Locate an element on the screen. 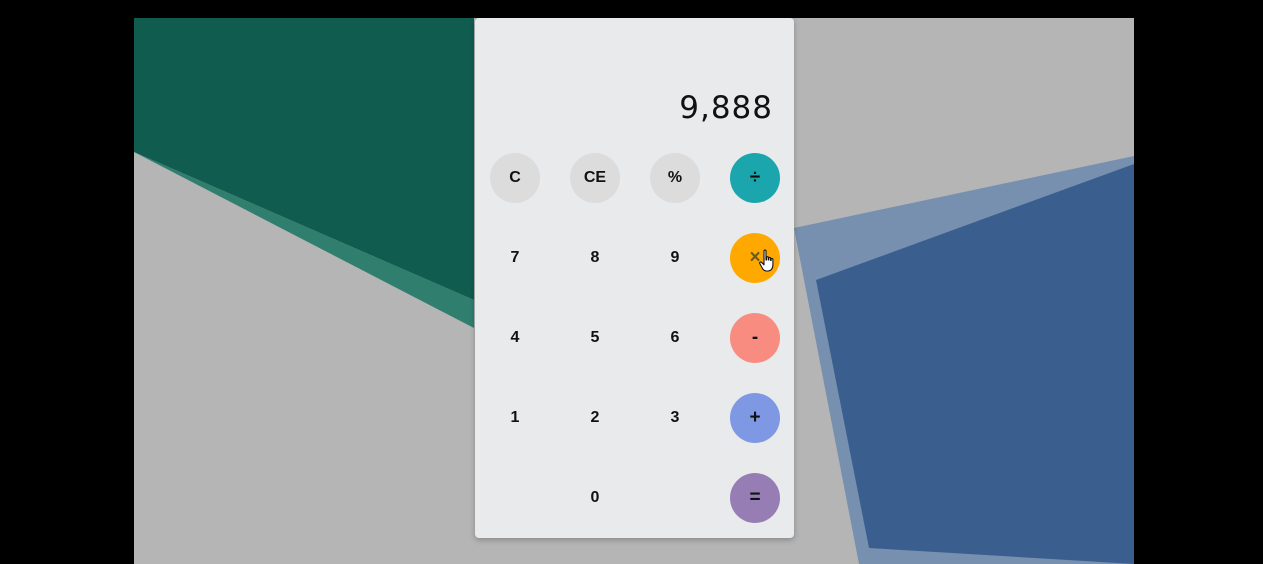 Image resolution: width=1263 pixels, height=564 pixels. subtract-button: - is located at coordinates (755, 338).